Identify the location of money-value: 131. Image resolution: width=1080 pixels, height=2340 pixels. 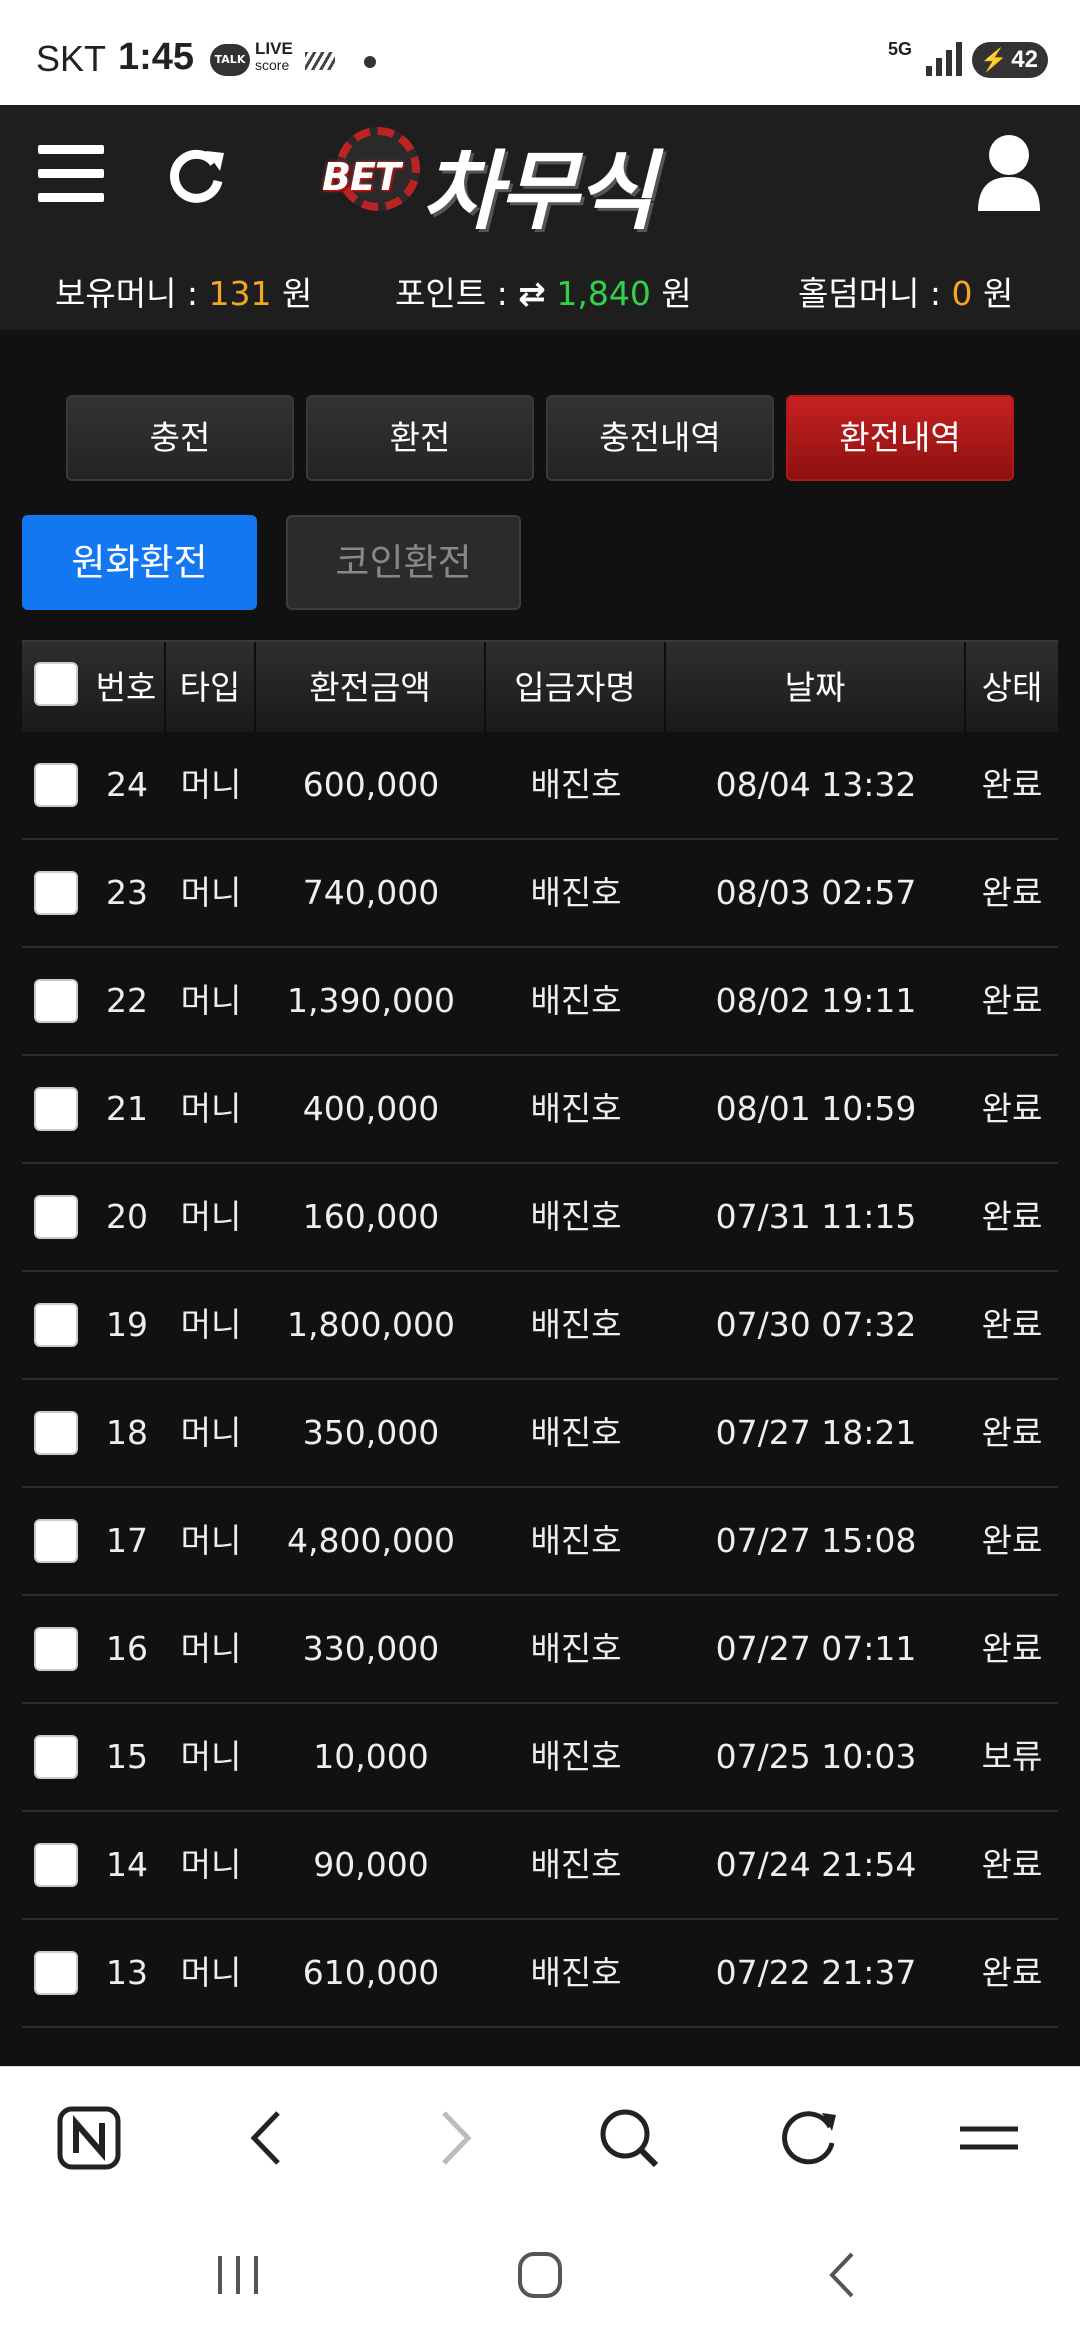
(240, 293).